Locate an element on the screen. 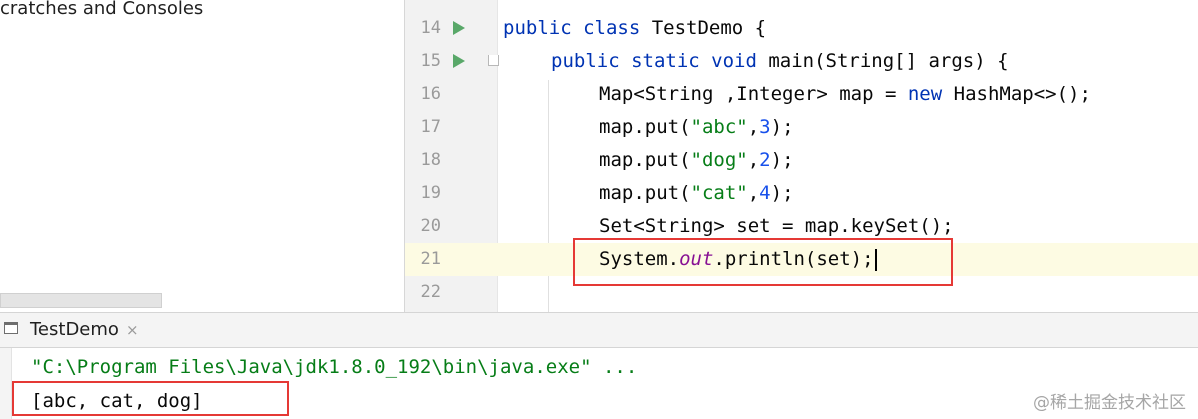 The width and height of the screenshot is (1198, 419). project-tree-item-scratches: cratches and Consoles is located at coordinates (101, 9).